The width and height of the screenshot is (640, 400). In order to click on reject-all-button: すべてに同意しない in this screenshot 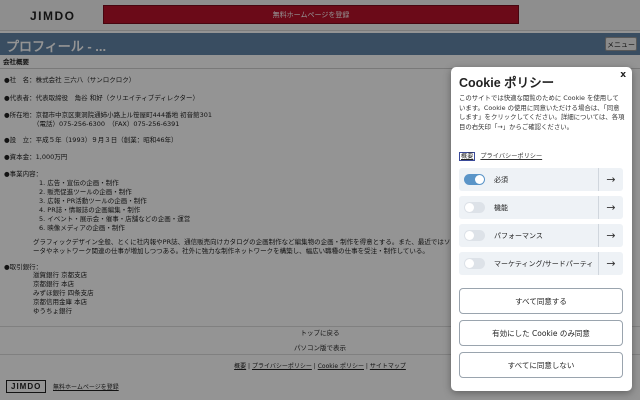, I will do `click(541, 365)`.